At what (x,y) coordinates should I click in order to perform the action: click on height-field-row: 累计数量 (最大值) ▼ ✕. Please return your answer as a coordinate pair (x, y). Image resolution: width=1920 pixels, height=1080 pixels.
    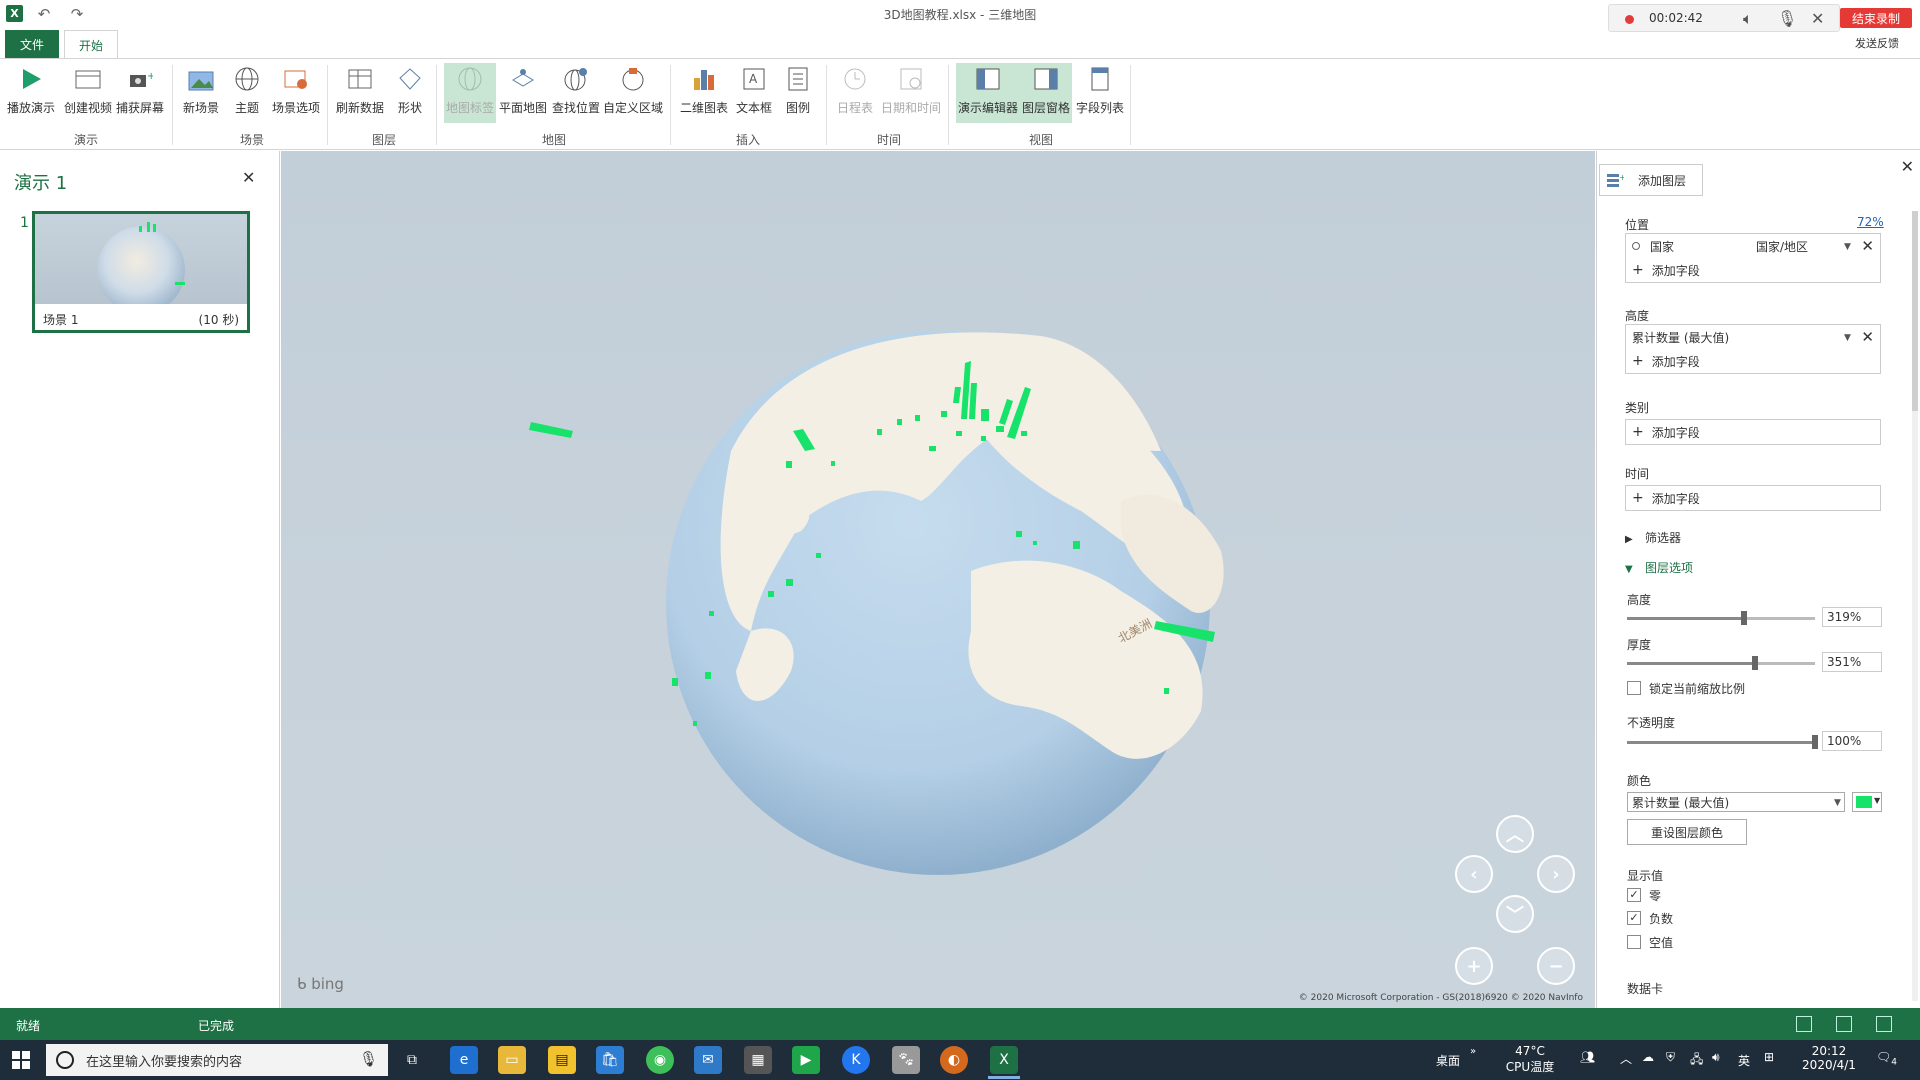
    Looking at the image, I should click on (1753, 337).